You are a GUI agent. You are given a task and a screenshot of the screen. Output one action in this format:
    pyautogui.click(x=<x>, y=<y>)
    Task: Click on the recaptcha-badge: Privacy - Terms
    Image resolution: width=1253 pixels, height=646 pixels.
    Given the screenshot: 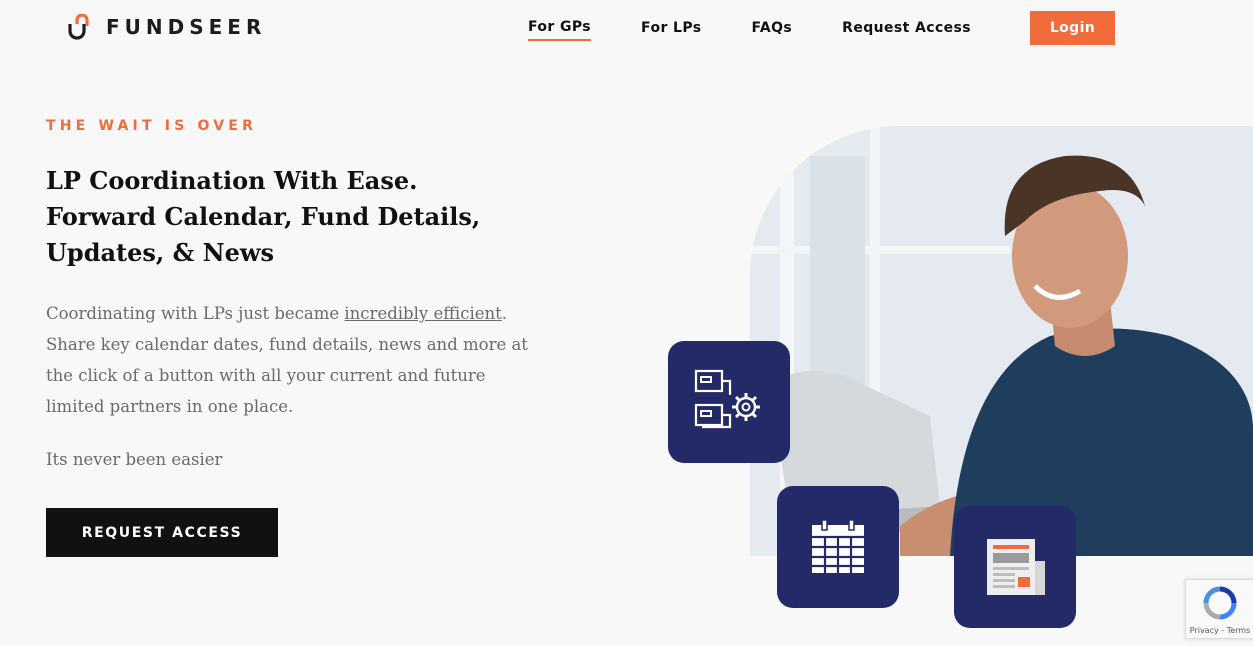 What is the action you would take?
    pyautogui.click(x=1219, y=609)
    